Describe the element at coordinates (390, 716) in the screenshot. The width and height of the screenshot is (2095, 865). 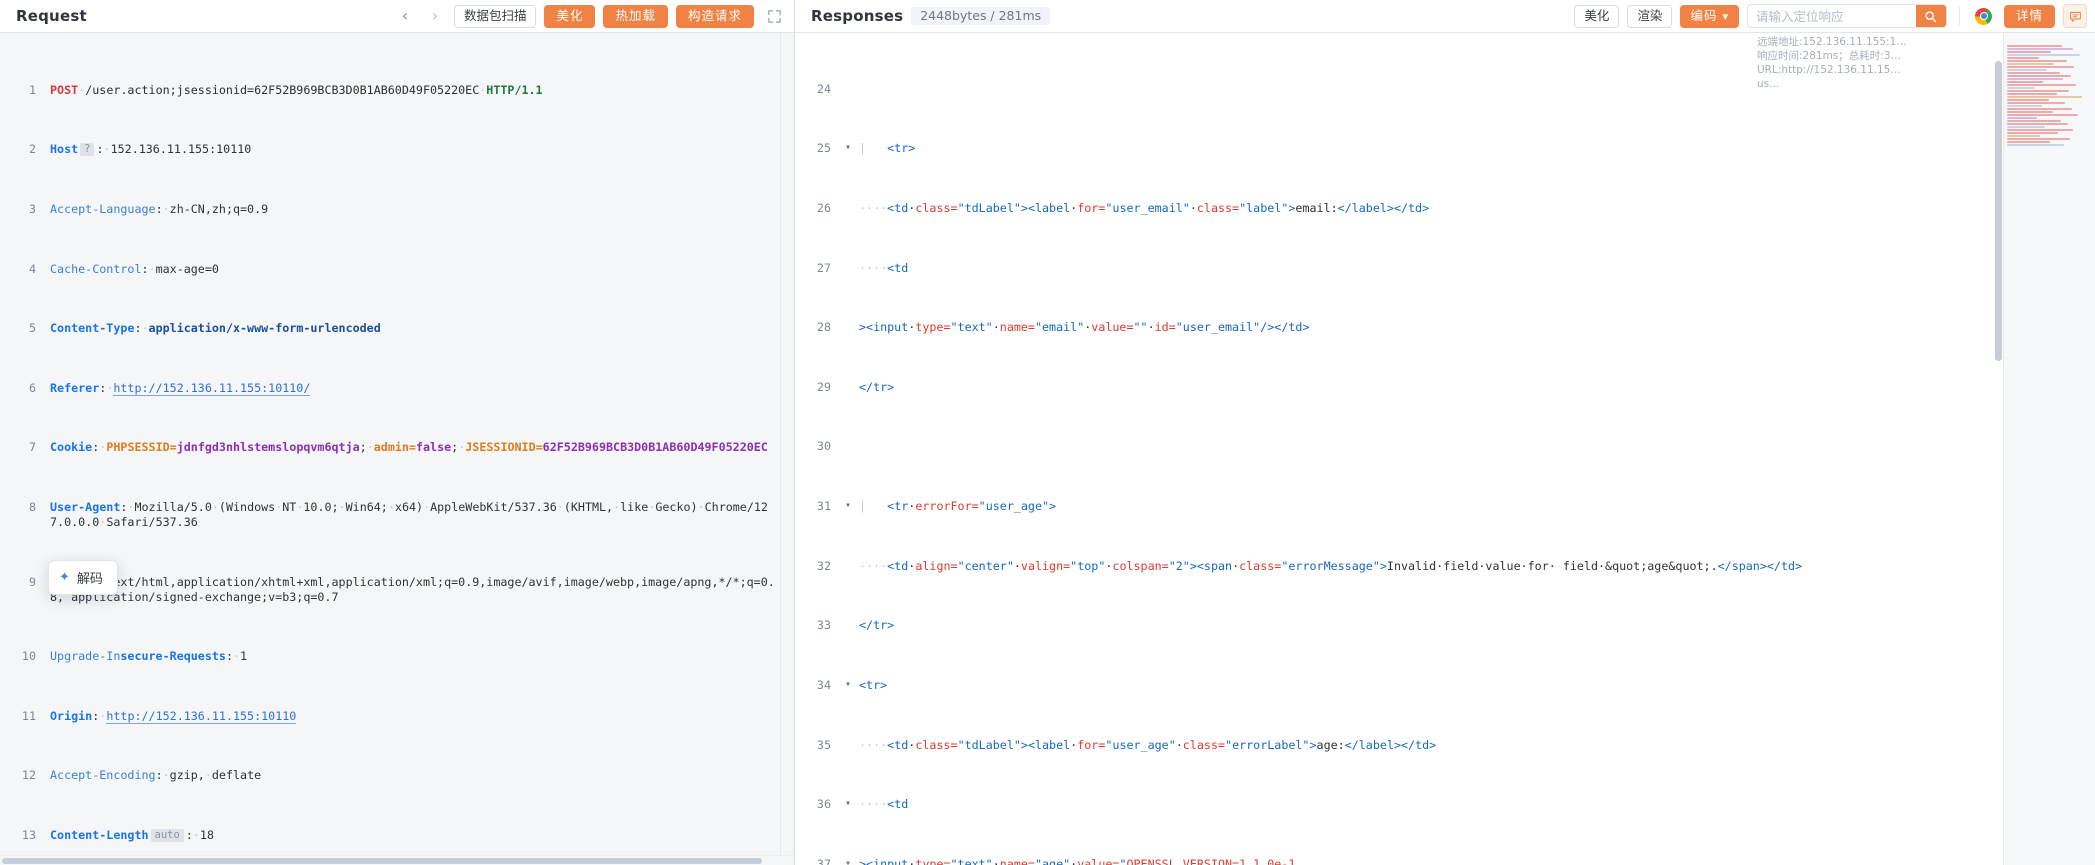
I see `code-line: 11 Origin:·http://152.136.11.155:10110` at that location.